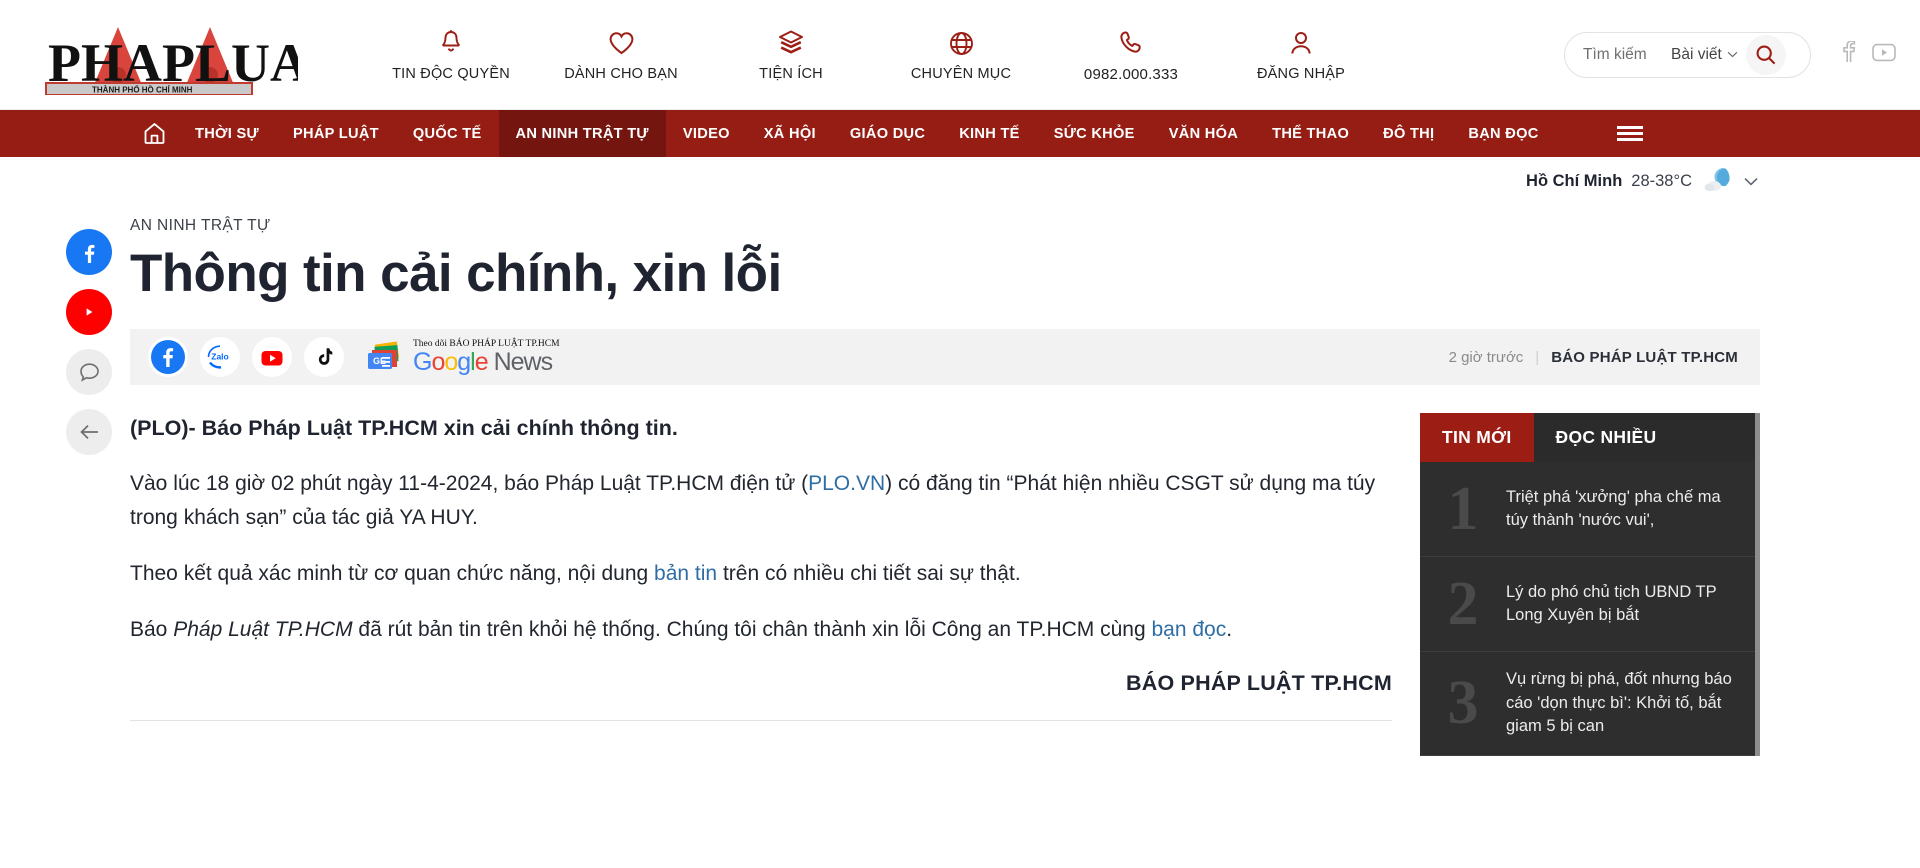 This screenshot has width=1920, height=868. I want to click on article-signoff: BÁO PHÁP LUẬT TP.HCM, so click(1259, 682).